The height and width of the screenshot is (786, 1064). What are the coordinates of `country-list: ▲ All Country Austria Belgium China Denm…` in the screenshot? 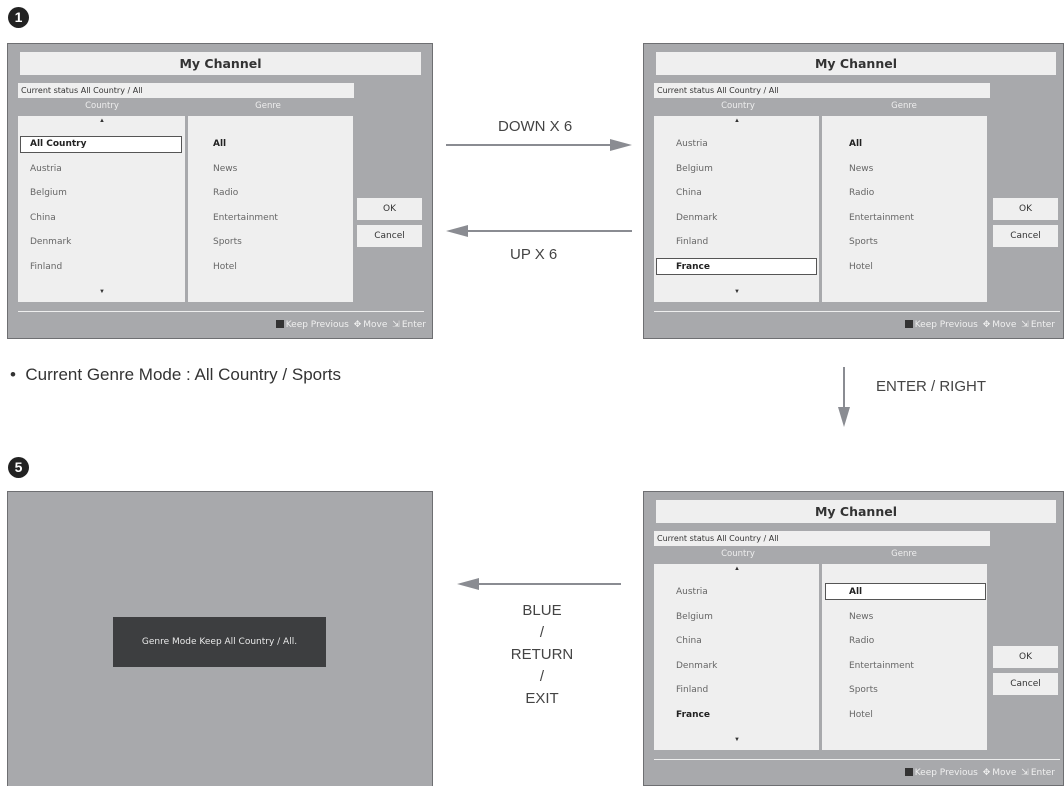 It's located at (101, 209).